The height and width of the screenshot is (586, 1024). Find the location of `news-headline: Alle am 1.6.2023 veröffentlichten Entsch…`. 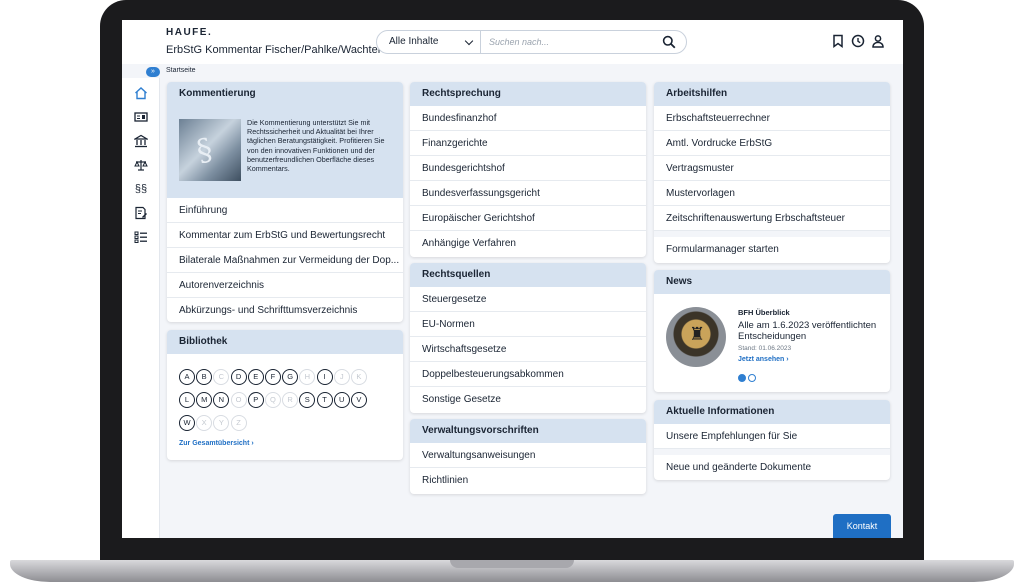

news-headline: Alle am 1.6.2023 veröffentlichten Entsch… is located at coordinates (807, 331).